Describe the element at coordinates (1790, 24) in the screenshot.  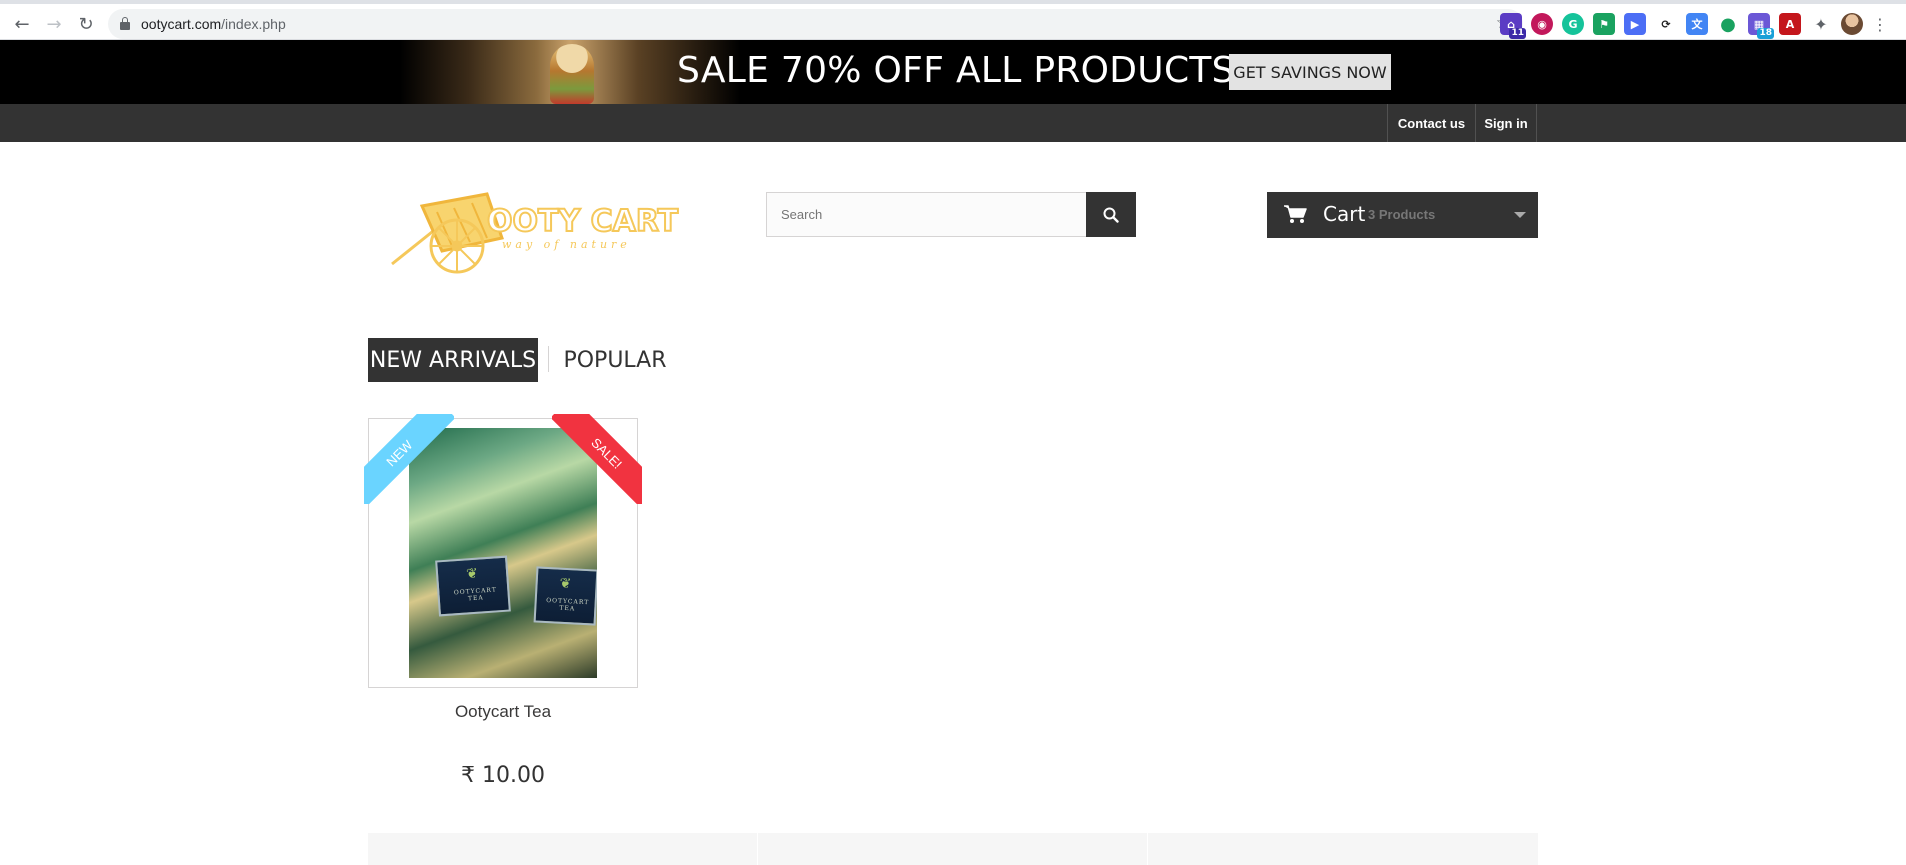
I see `pdf-icon: A` at that location.